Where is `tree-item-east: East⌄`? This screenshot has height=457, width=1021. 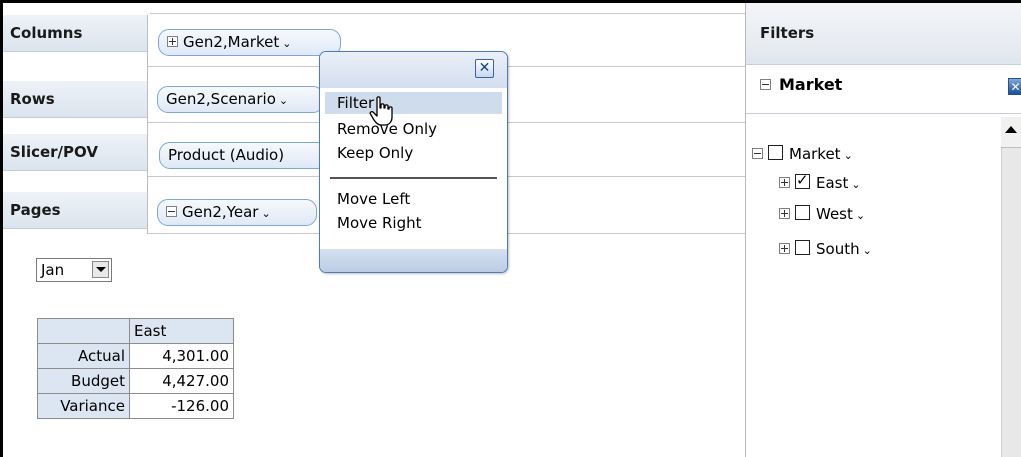
tree-item-east: East⌄ is located at coordinates (820, 181).